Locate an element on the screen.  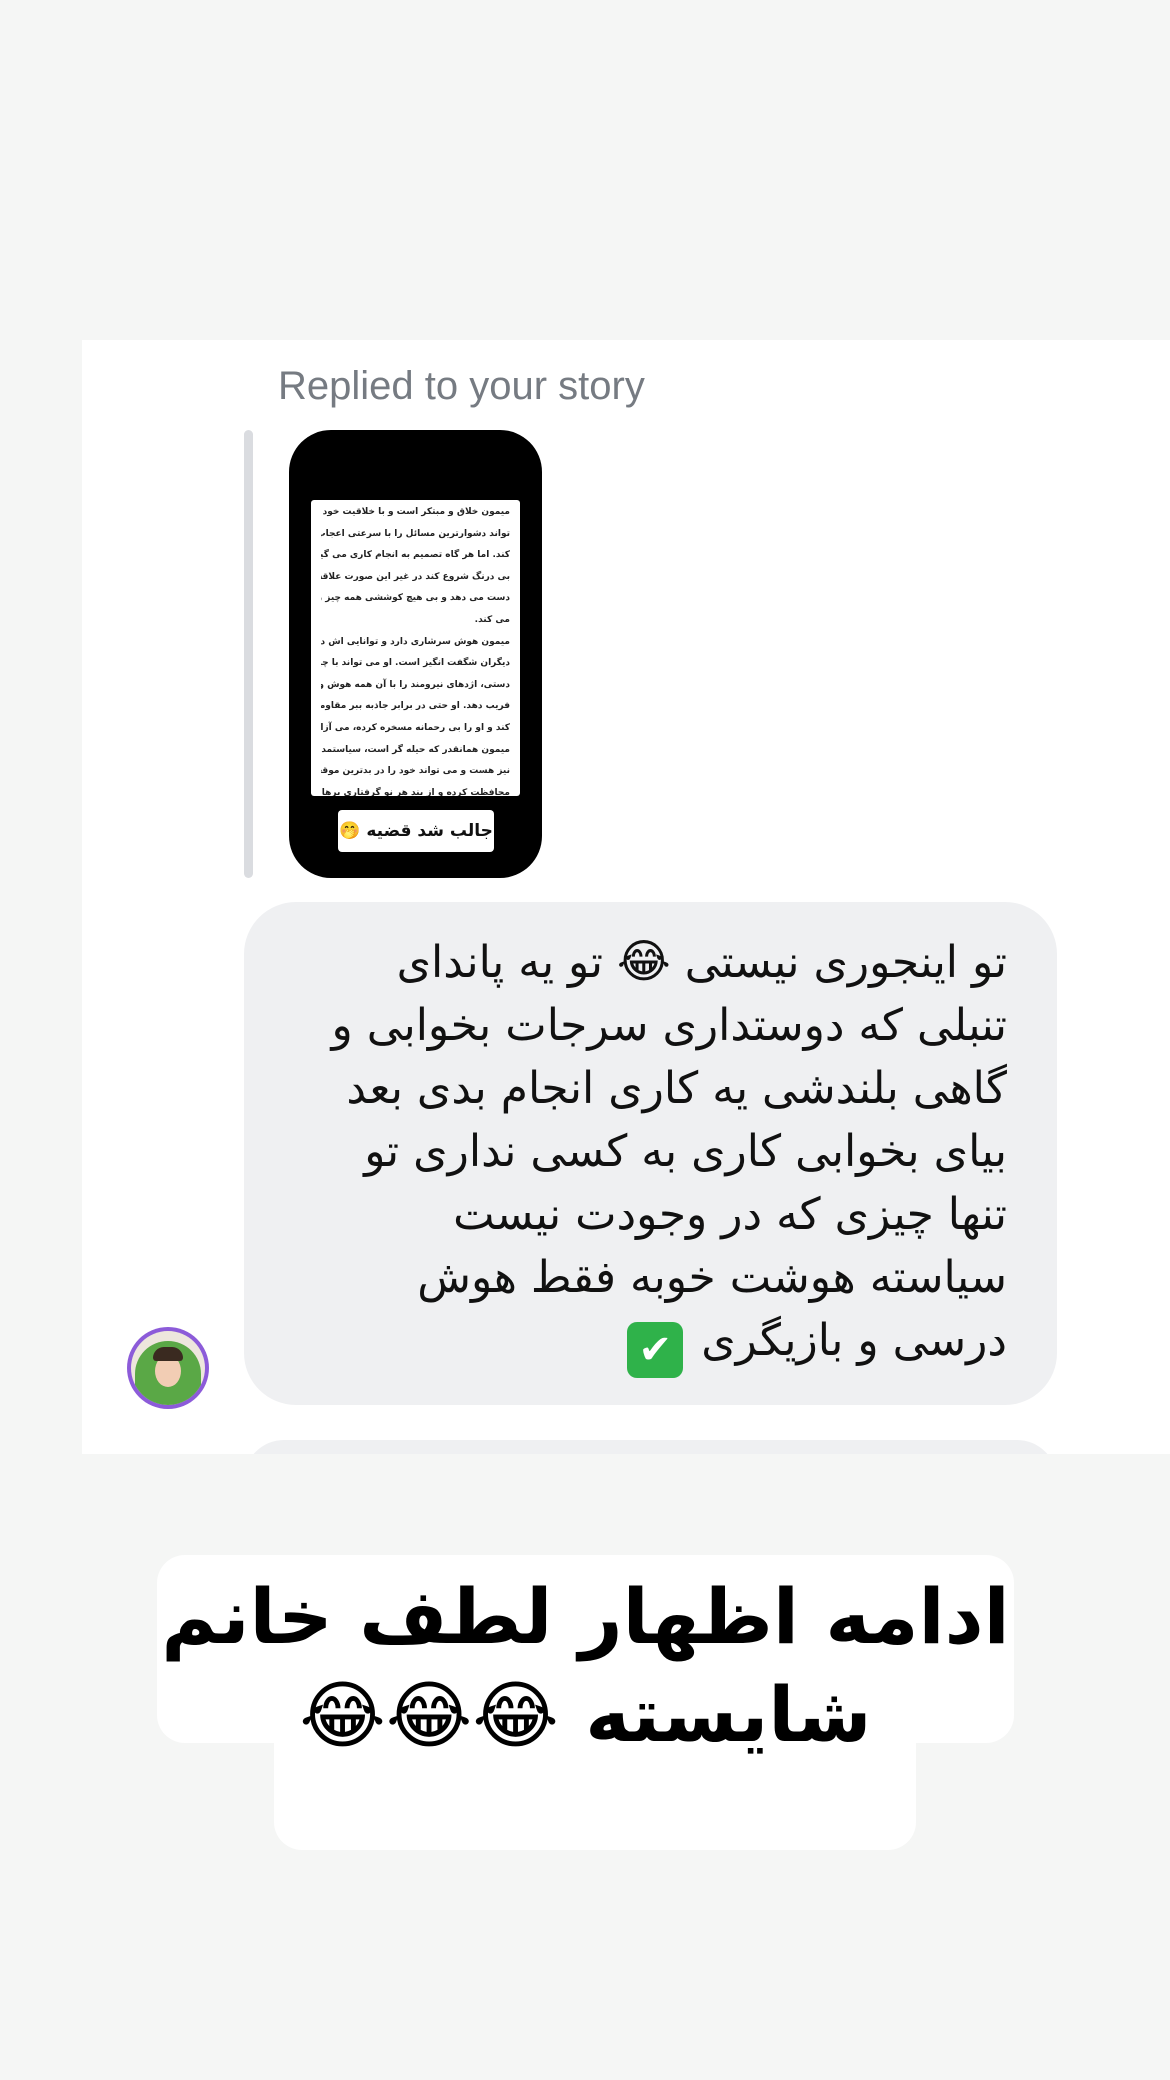
caption-fragment: شایسته is located at coordinates (715, 1714).